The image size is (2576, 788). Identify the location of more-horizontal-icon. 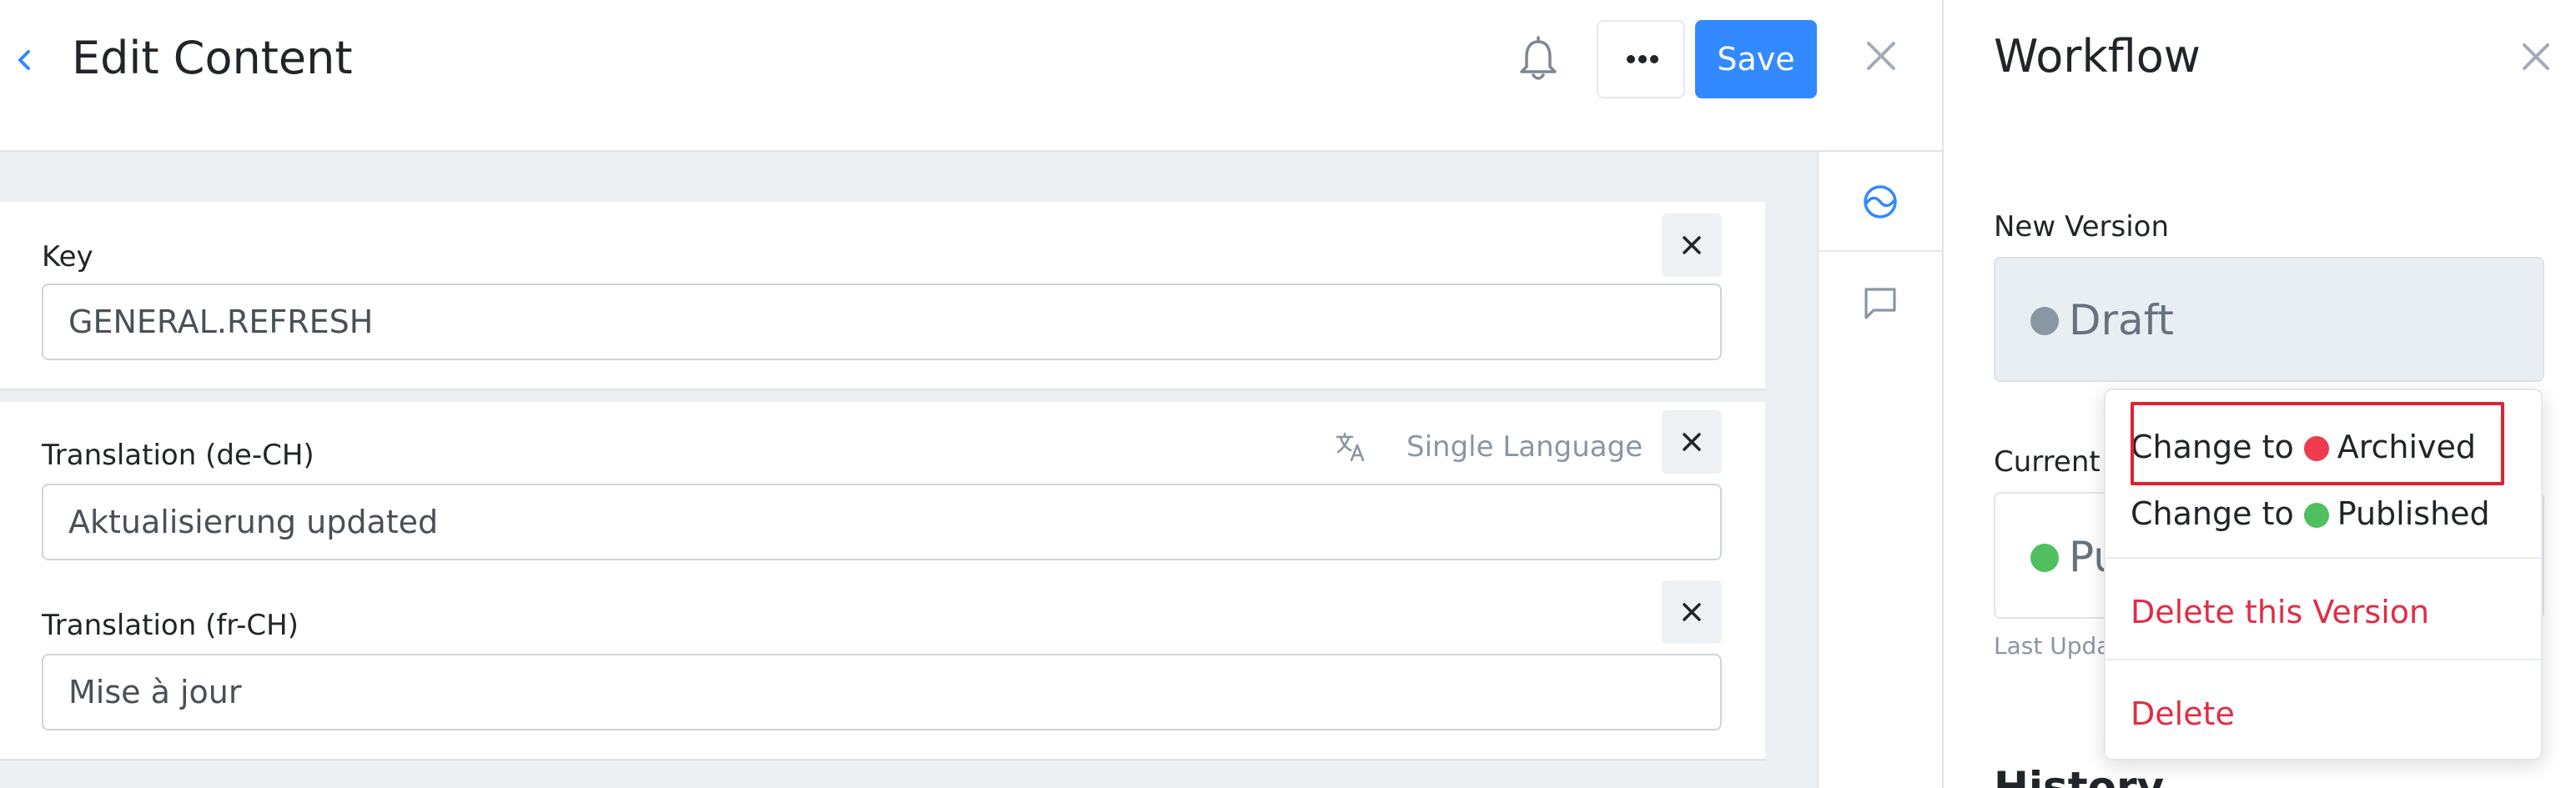
(1642, 59).